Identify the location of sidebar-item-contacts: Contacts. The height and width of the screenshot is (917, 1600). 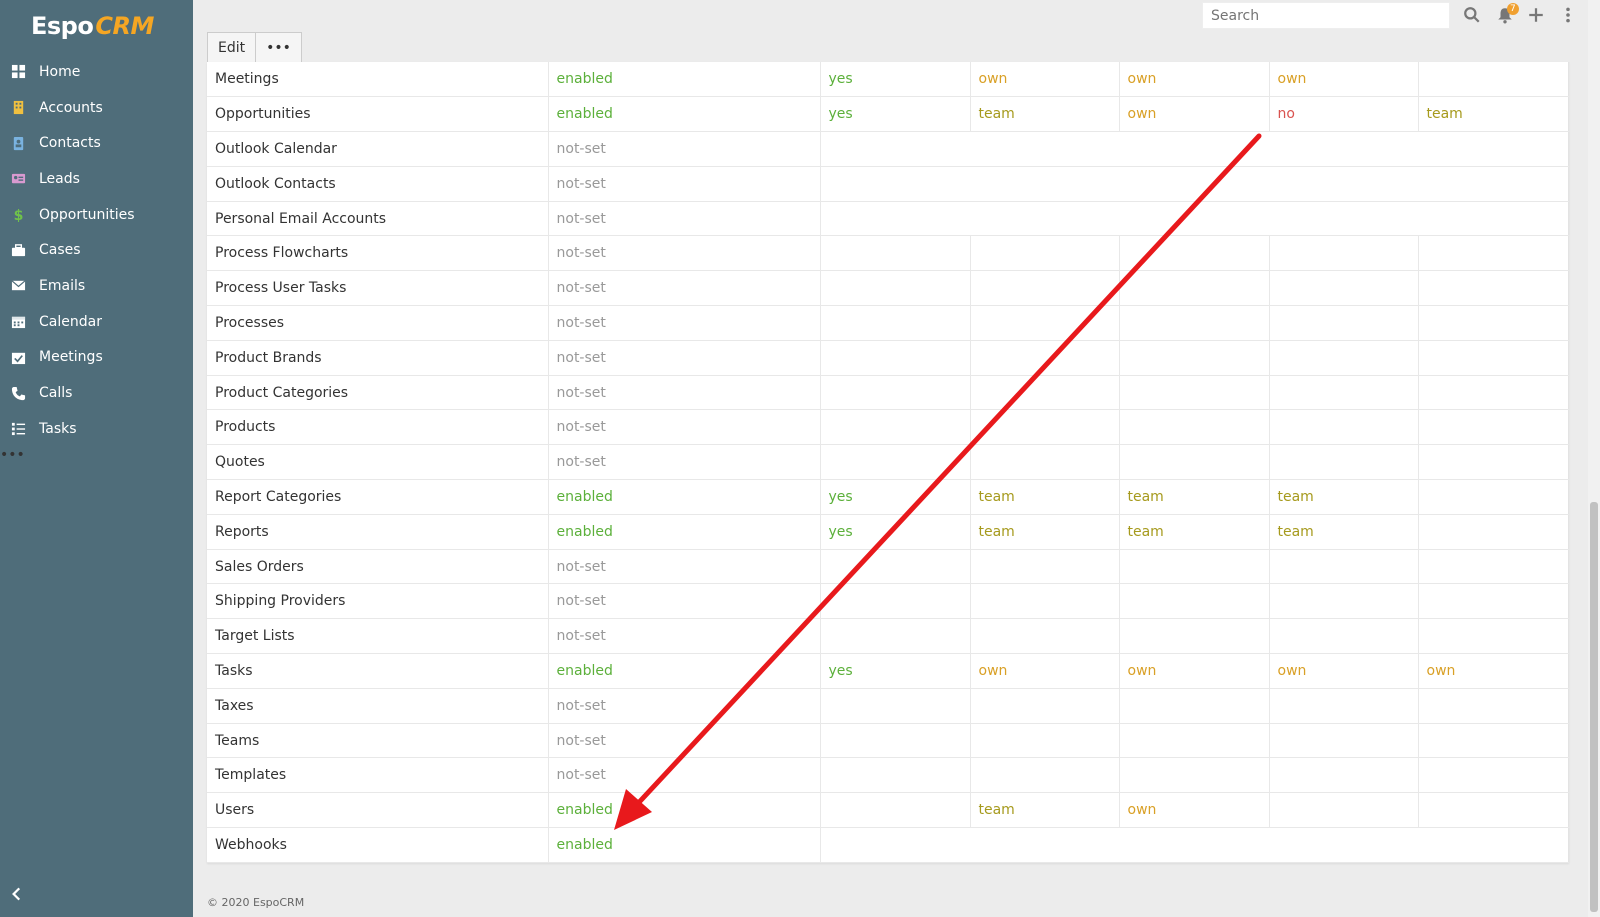
(96, 143).